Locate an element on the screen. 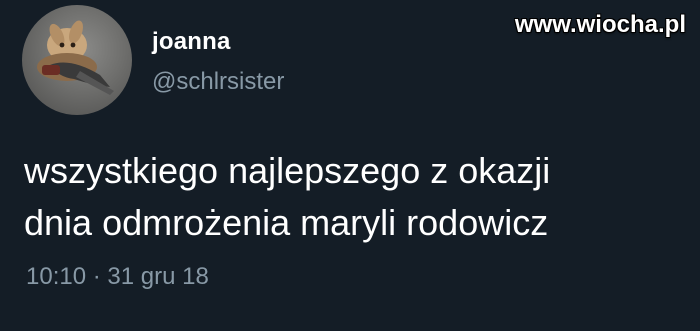 The height and width of the screenshot is (331, 700). tweet-date: 31 gru 18 is located at coordinates (158, 276).